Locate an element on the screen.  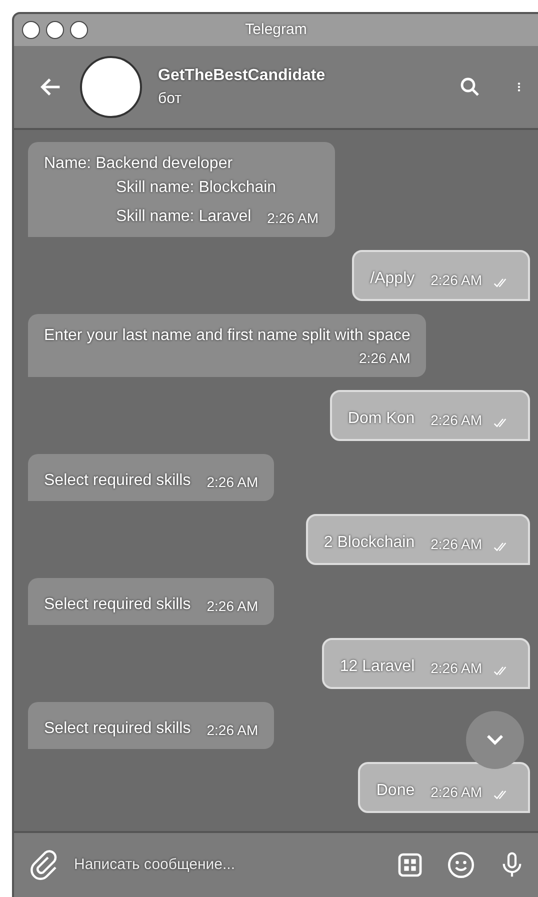
paperclip-icon is located at coordinates (43, 865).